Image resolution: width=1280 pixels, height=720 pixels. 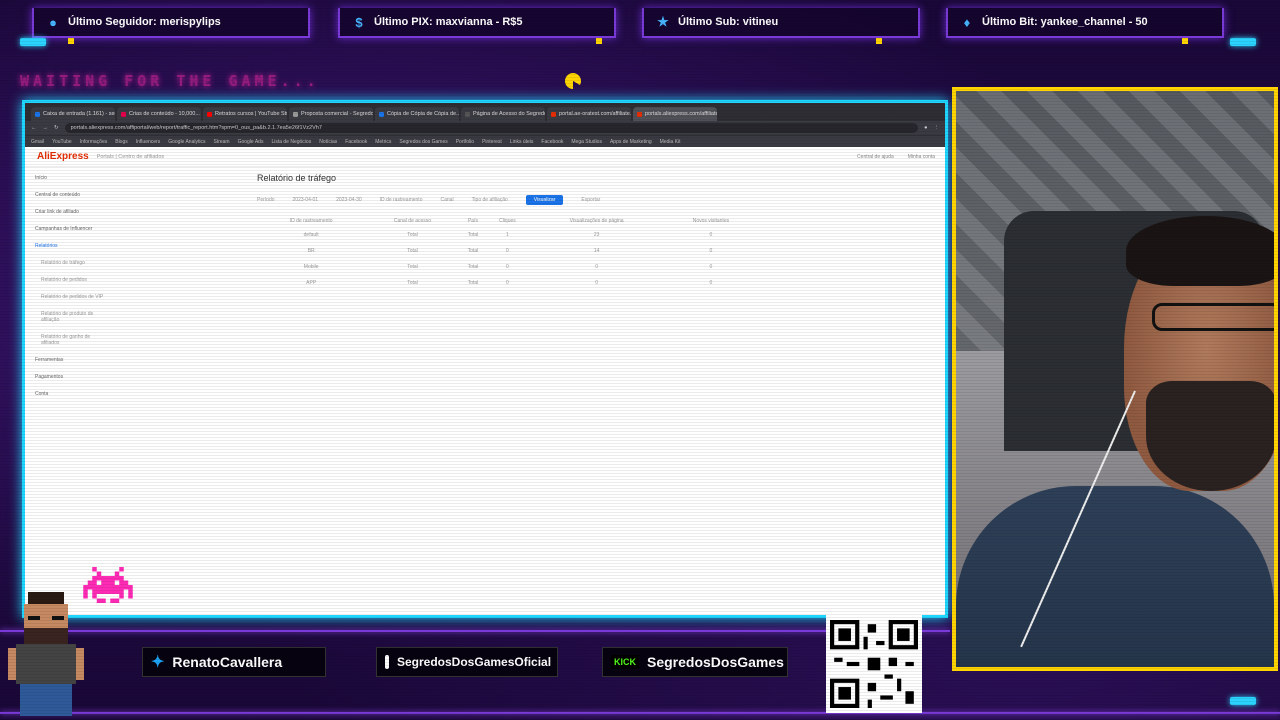 What do you see at coordinates (872, 606) in the screenshot?
I see `qr-label: livepix.gg/segredosdosgames` at bounding box center [872, 606].